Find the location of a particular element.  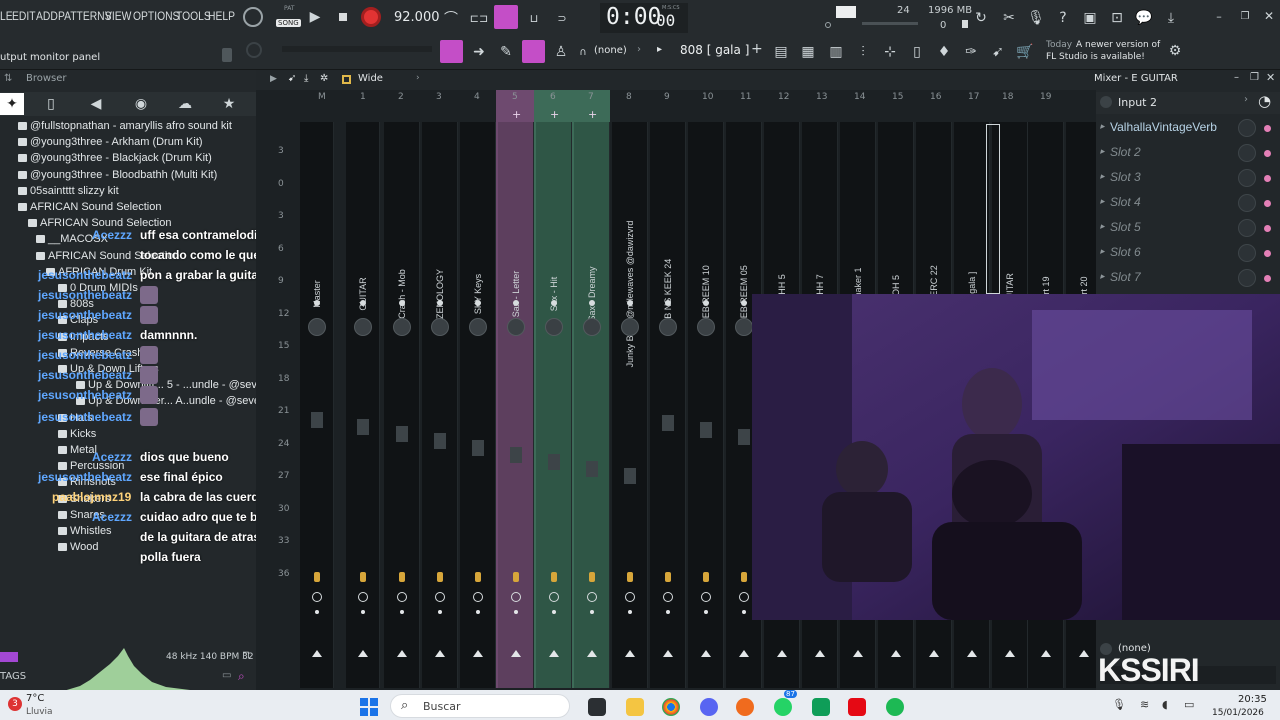

mixer-tool-icon: ➹ is located at coordinates (292, 78).